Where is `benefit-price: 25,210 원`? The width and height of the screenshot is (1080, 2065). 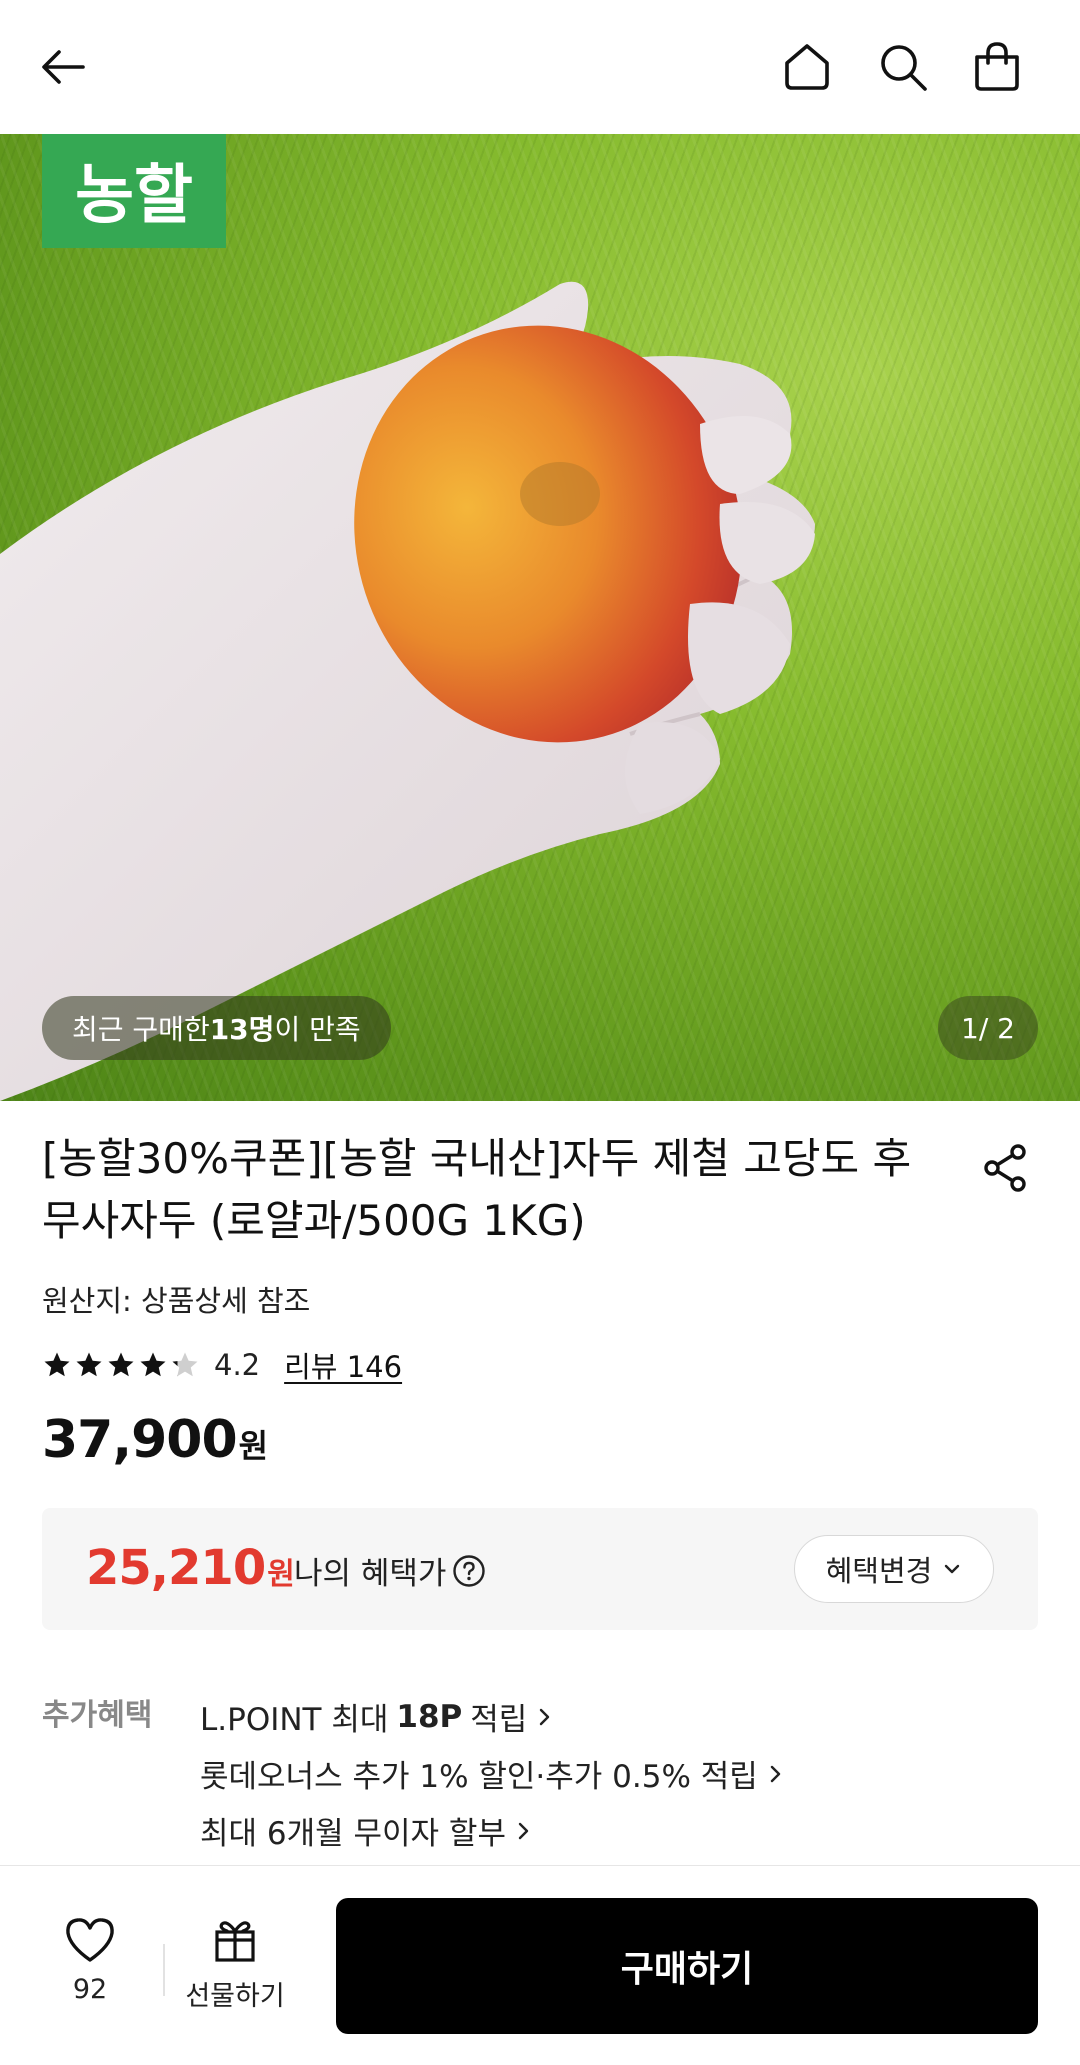 benefit-price: 25,210 원 is located at coordinates (190, 1568).